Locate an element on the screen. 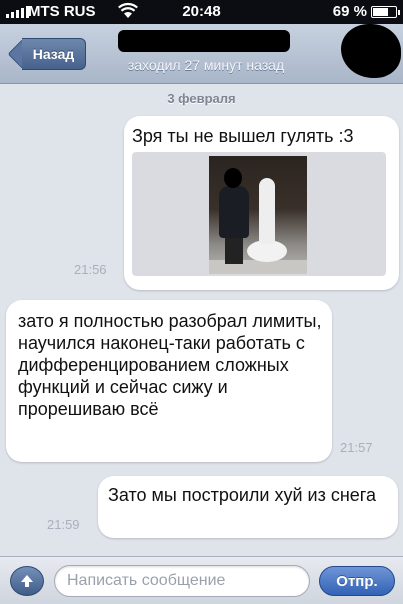 This screenshot has width=403, height=604. contact-name-redaction is located at coordinates (204, 41).